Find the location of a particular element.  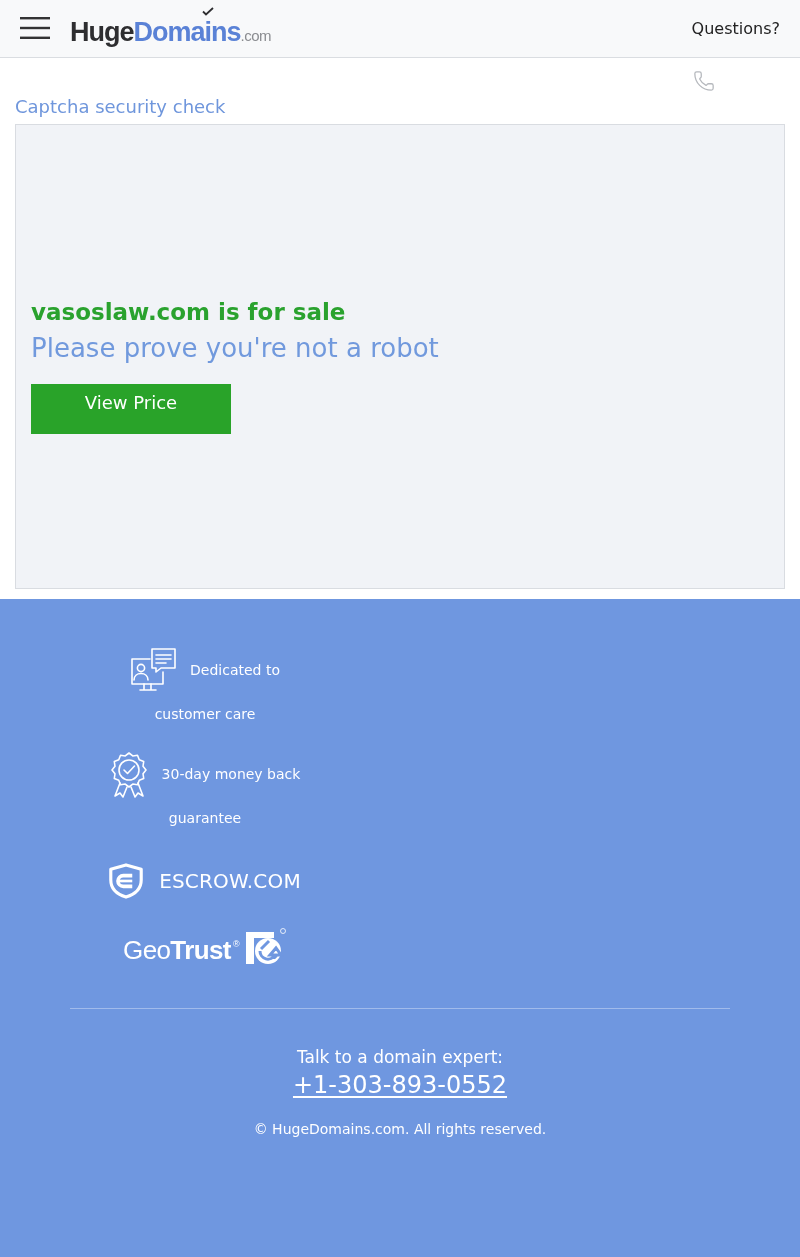

logo: HugeDomains.com is located at coordinates (171, 28).